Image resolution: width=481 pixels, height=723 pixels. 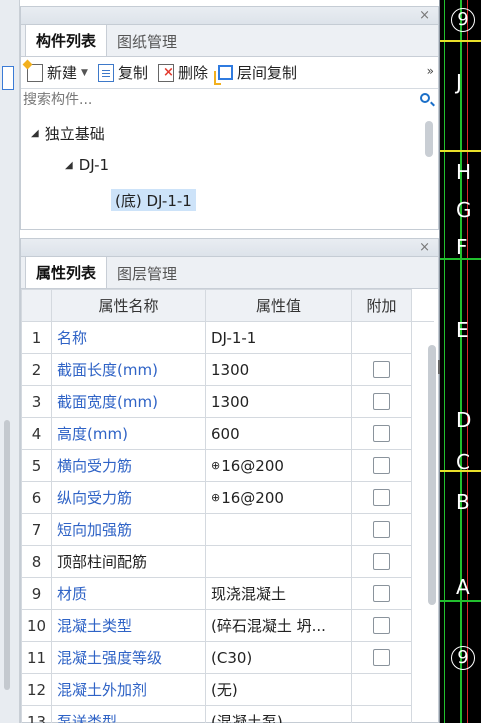 What do you see at coordinates (444, 361) in the screenshot?
I see `axis-line` at bounding box center [444, 361].